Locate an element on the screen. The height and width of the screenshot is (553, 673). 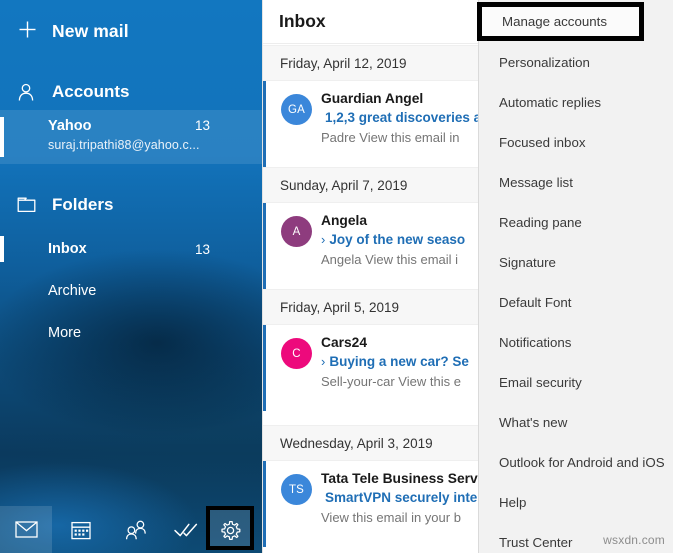
sidebar-folder-inbox: Inbox 13 is located at coordinates (131, 249).